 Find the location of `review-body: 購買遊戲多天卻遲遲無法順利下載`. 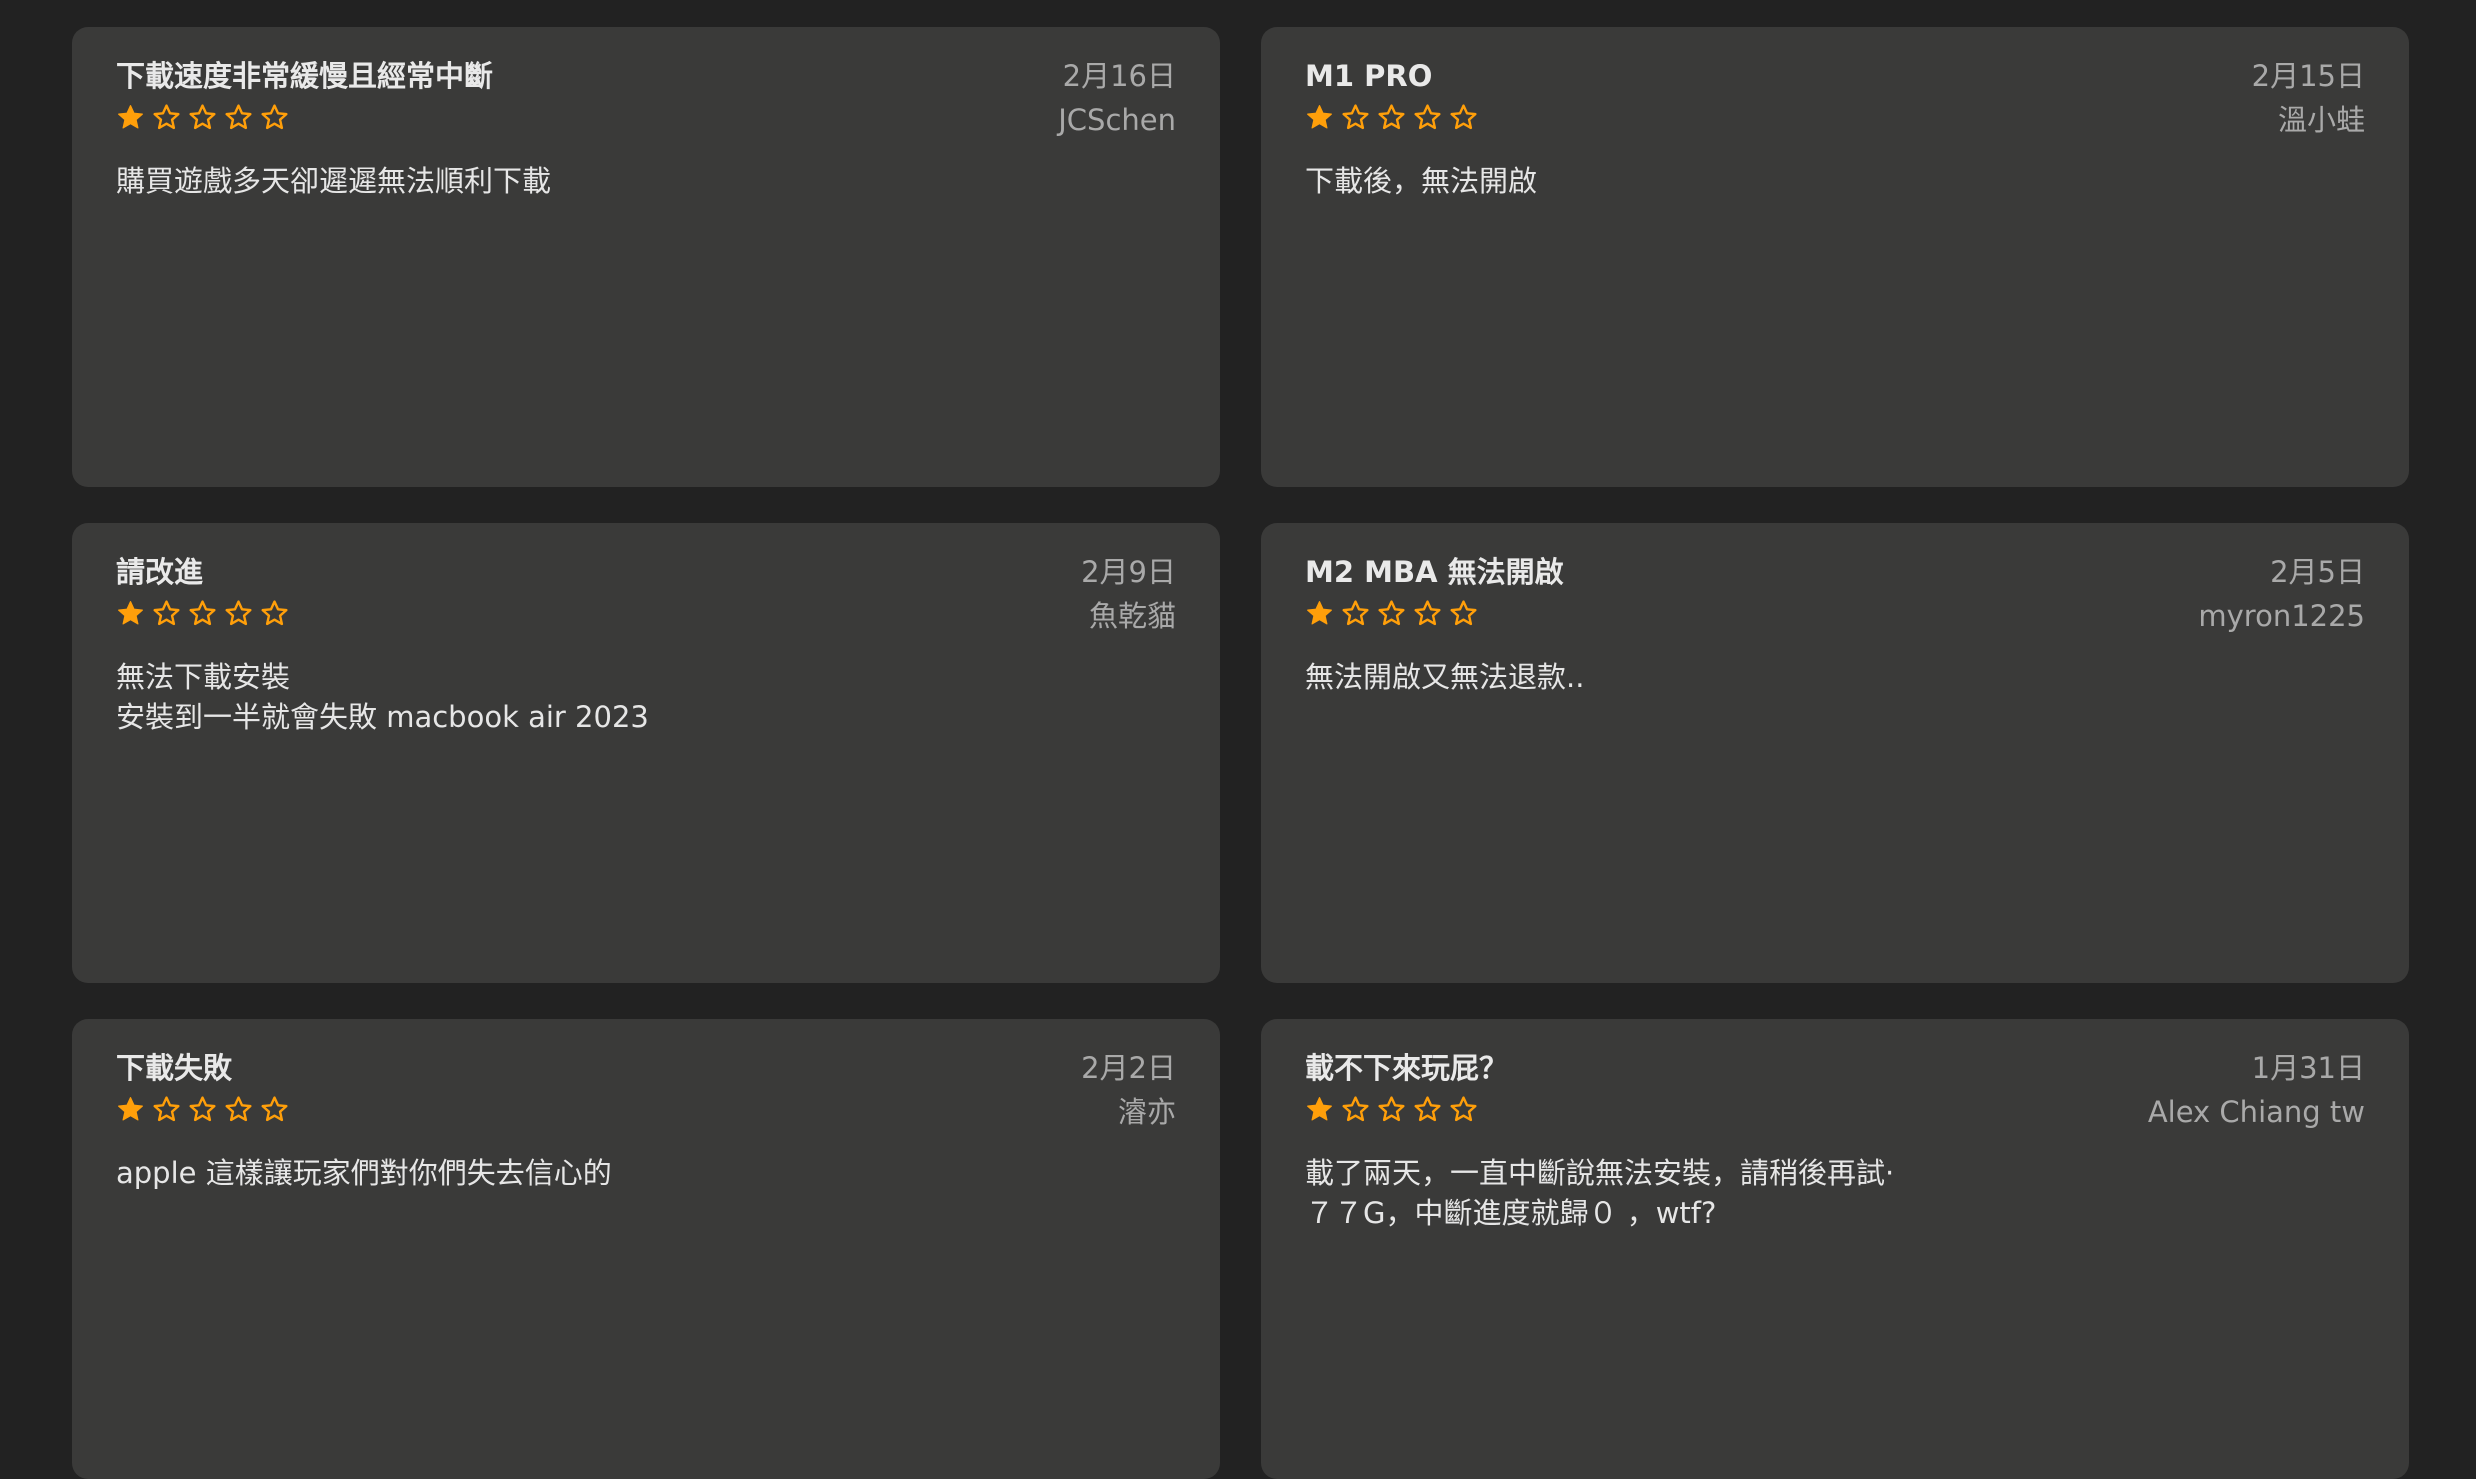

review-body: 購買遊戲多天卻遲遲無法順利下載 is located at coordinates (334, 181).